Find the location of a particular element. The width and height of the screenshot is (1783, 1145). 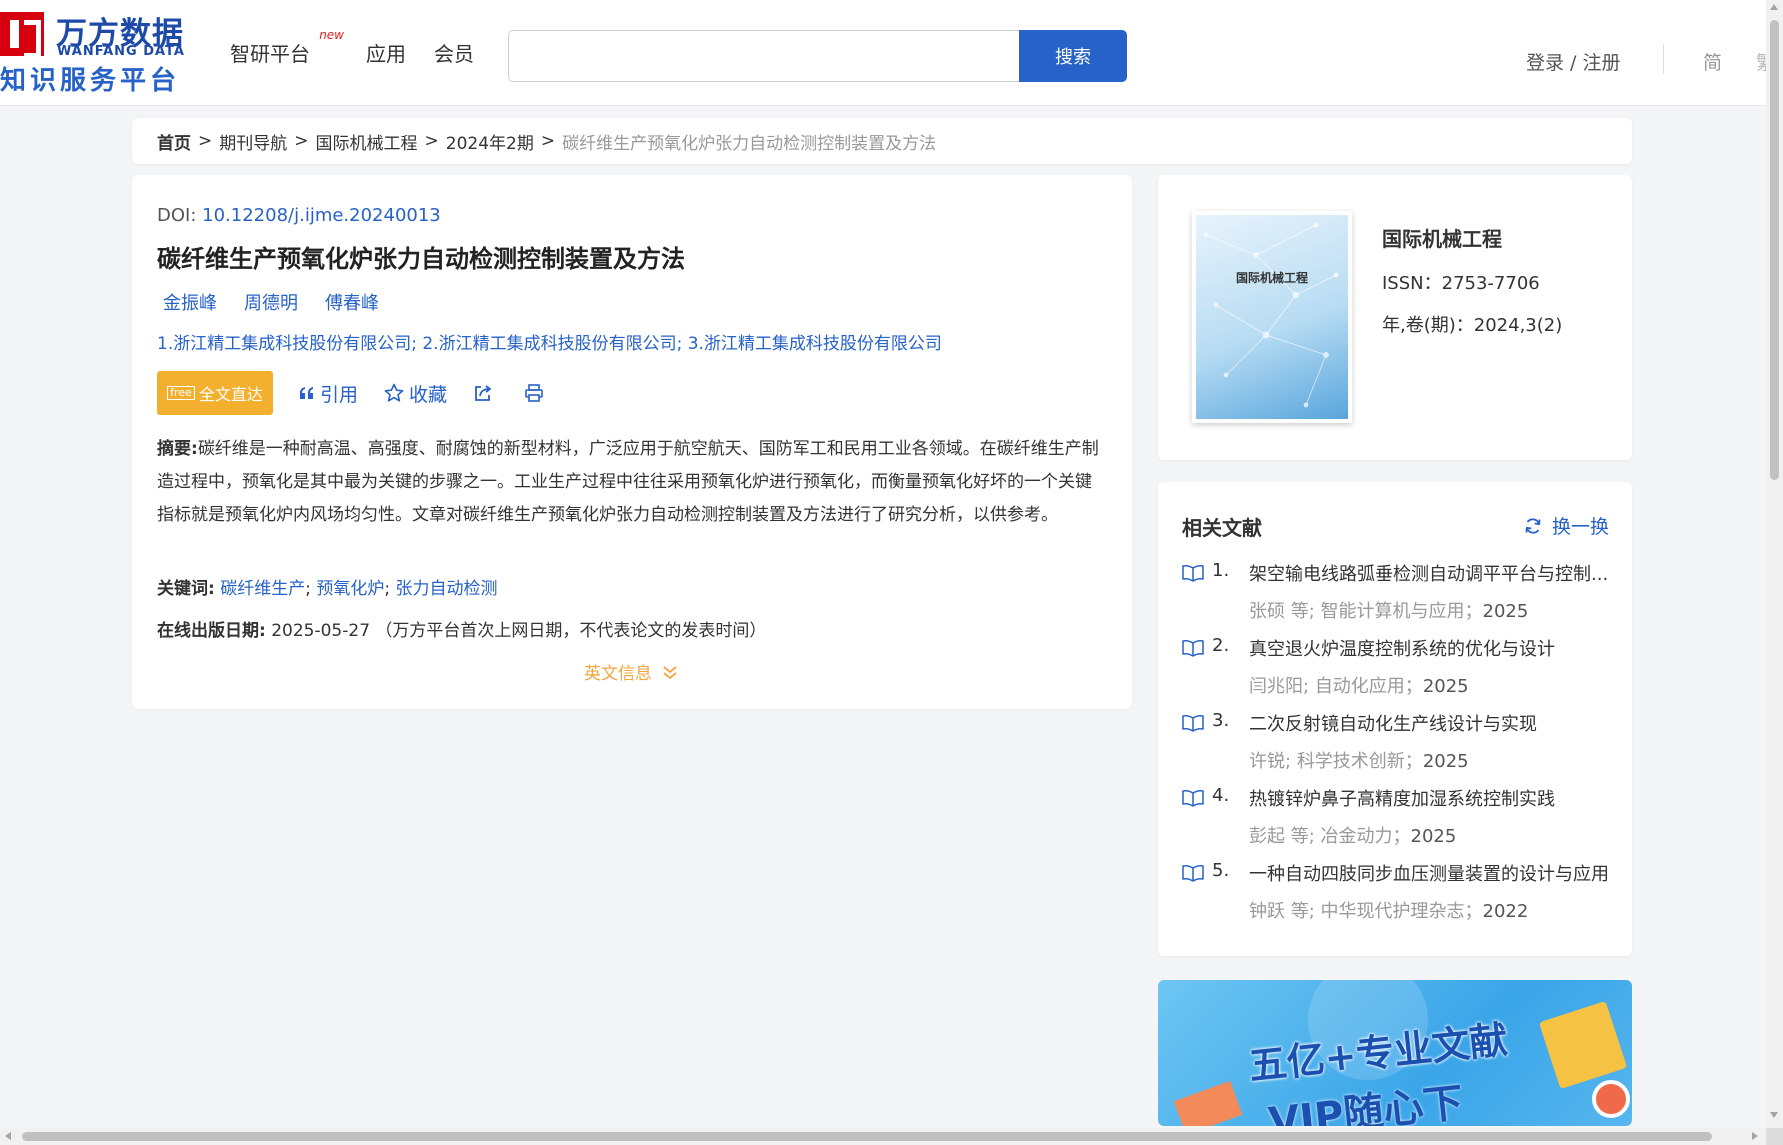

double-chevron-down-icon is located at coordinates (670, 672).